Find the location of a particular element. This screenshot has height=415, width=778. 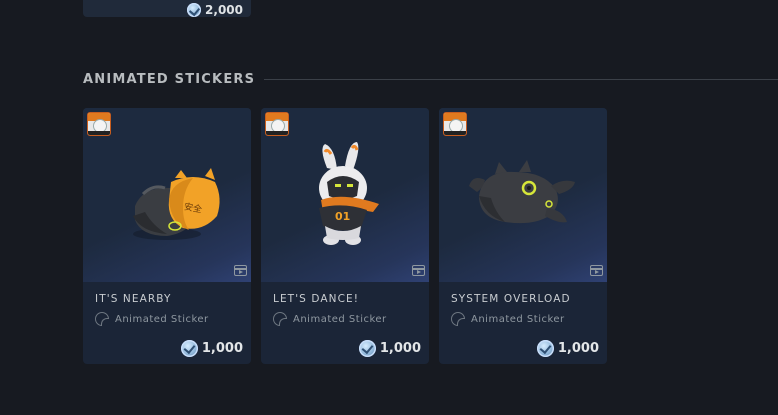

previous-item-card: 2,000 is located at coordinates (167, 8).